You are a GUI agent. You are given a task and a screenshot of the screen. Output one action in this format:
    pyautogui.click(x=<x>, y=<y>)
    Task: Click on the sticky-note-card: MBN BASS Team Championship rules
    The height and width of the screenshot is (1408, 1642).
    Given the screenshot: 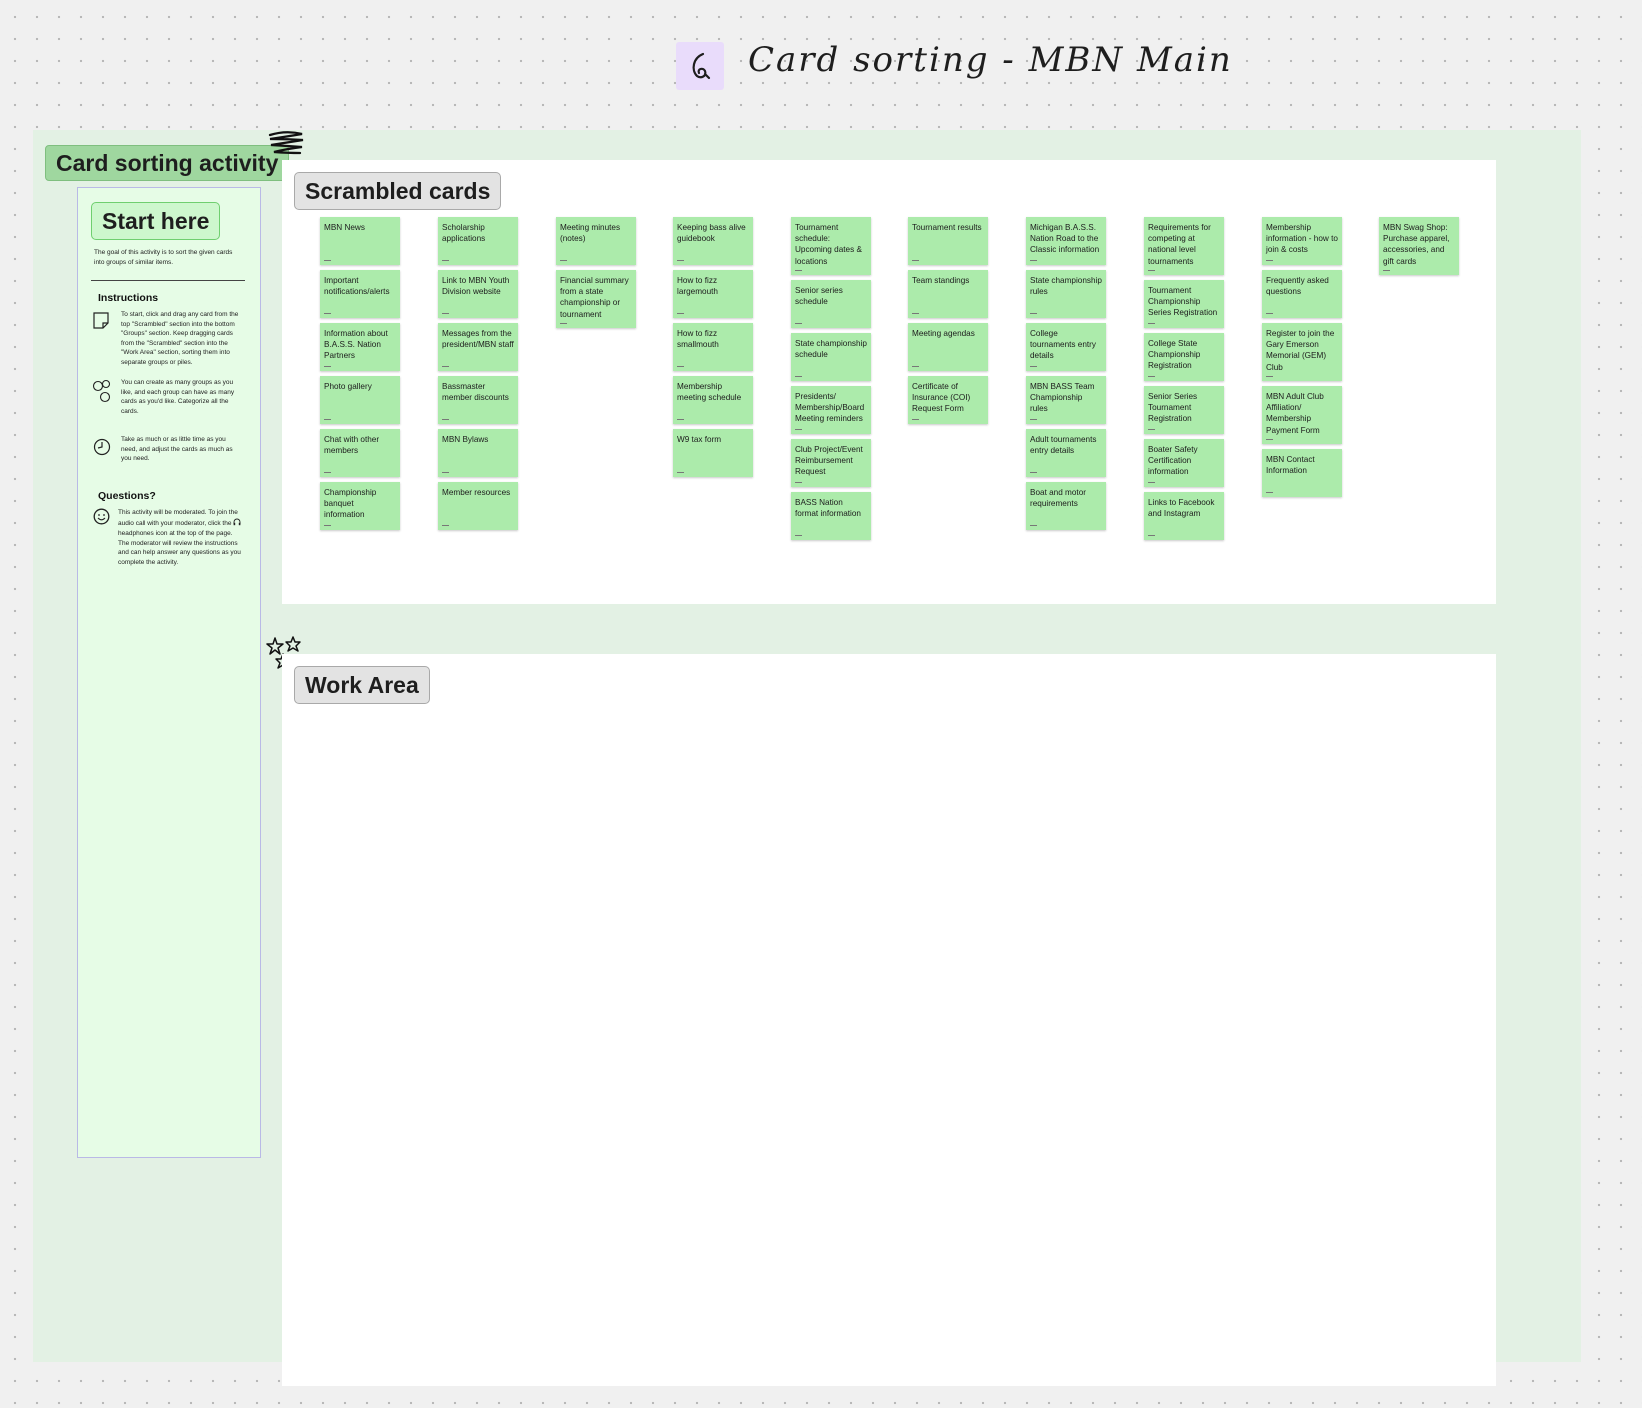 What is the action you would take?
    pyautogui.click(x=1066, y=400)
    